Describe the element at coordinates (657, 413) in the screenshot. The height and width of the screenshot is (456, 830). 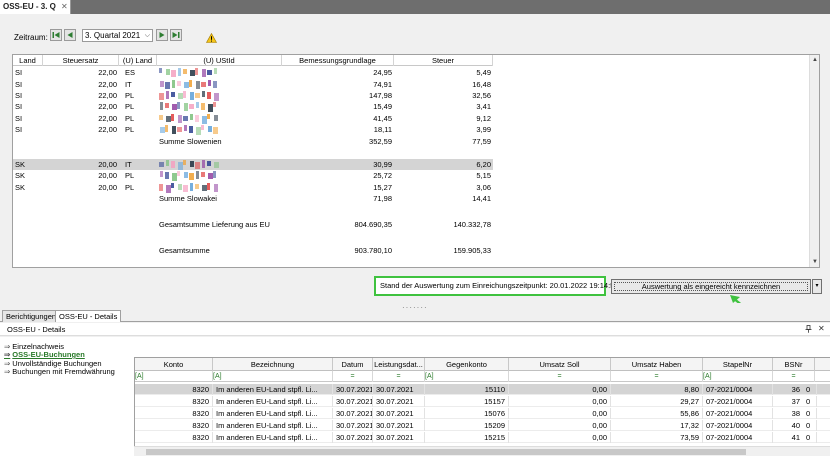
I see `cell-umsatz-haben: 55,86` at that location.